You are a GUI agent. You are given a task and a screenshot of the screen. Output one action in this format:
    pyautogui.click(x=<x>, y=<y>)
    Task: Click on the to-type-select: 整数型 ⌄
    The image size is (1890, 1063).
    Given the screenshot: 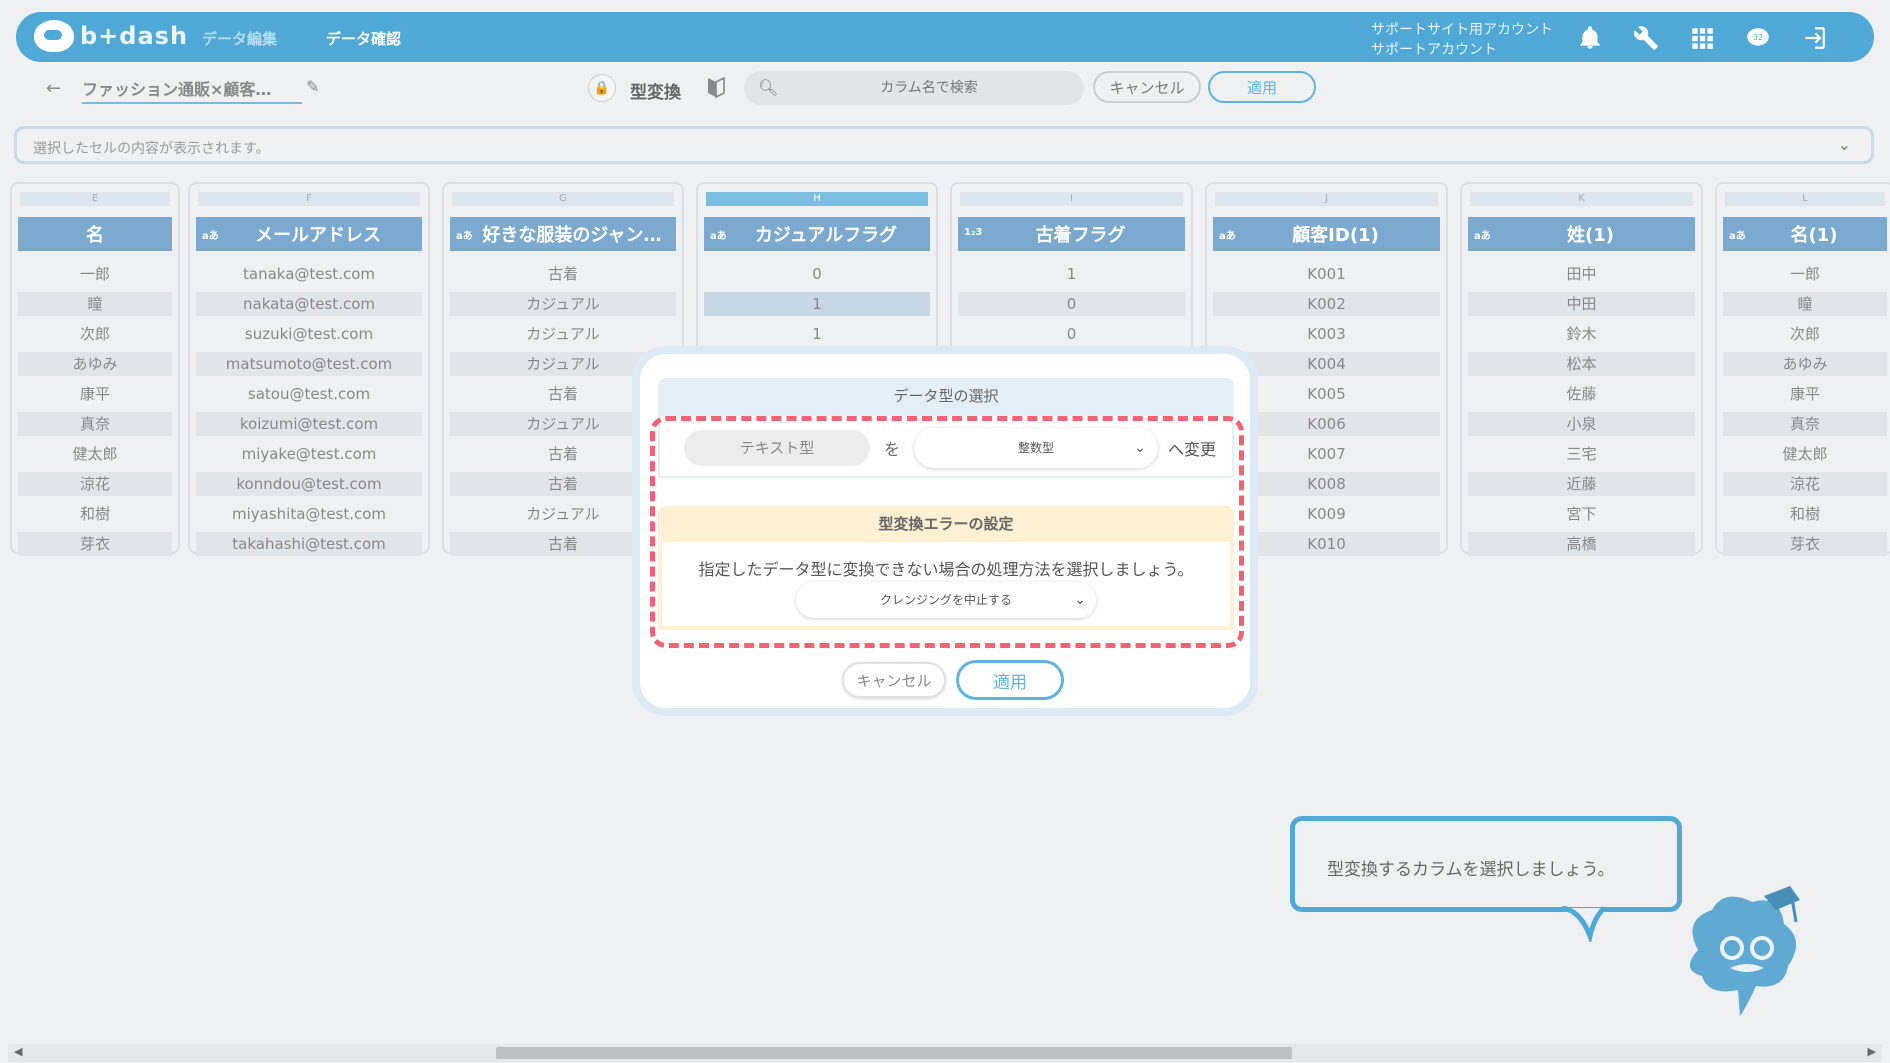 What is the action you would take?
    pyautogui.click(x=1036, y=448)
    